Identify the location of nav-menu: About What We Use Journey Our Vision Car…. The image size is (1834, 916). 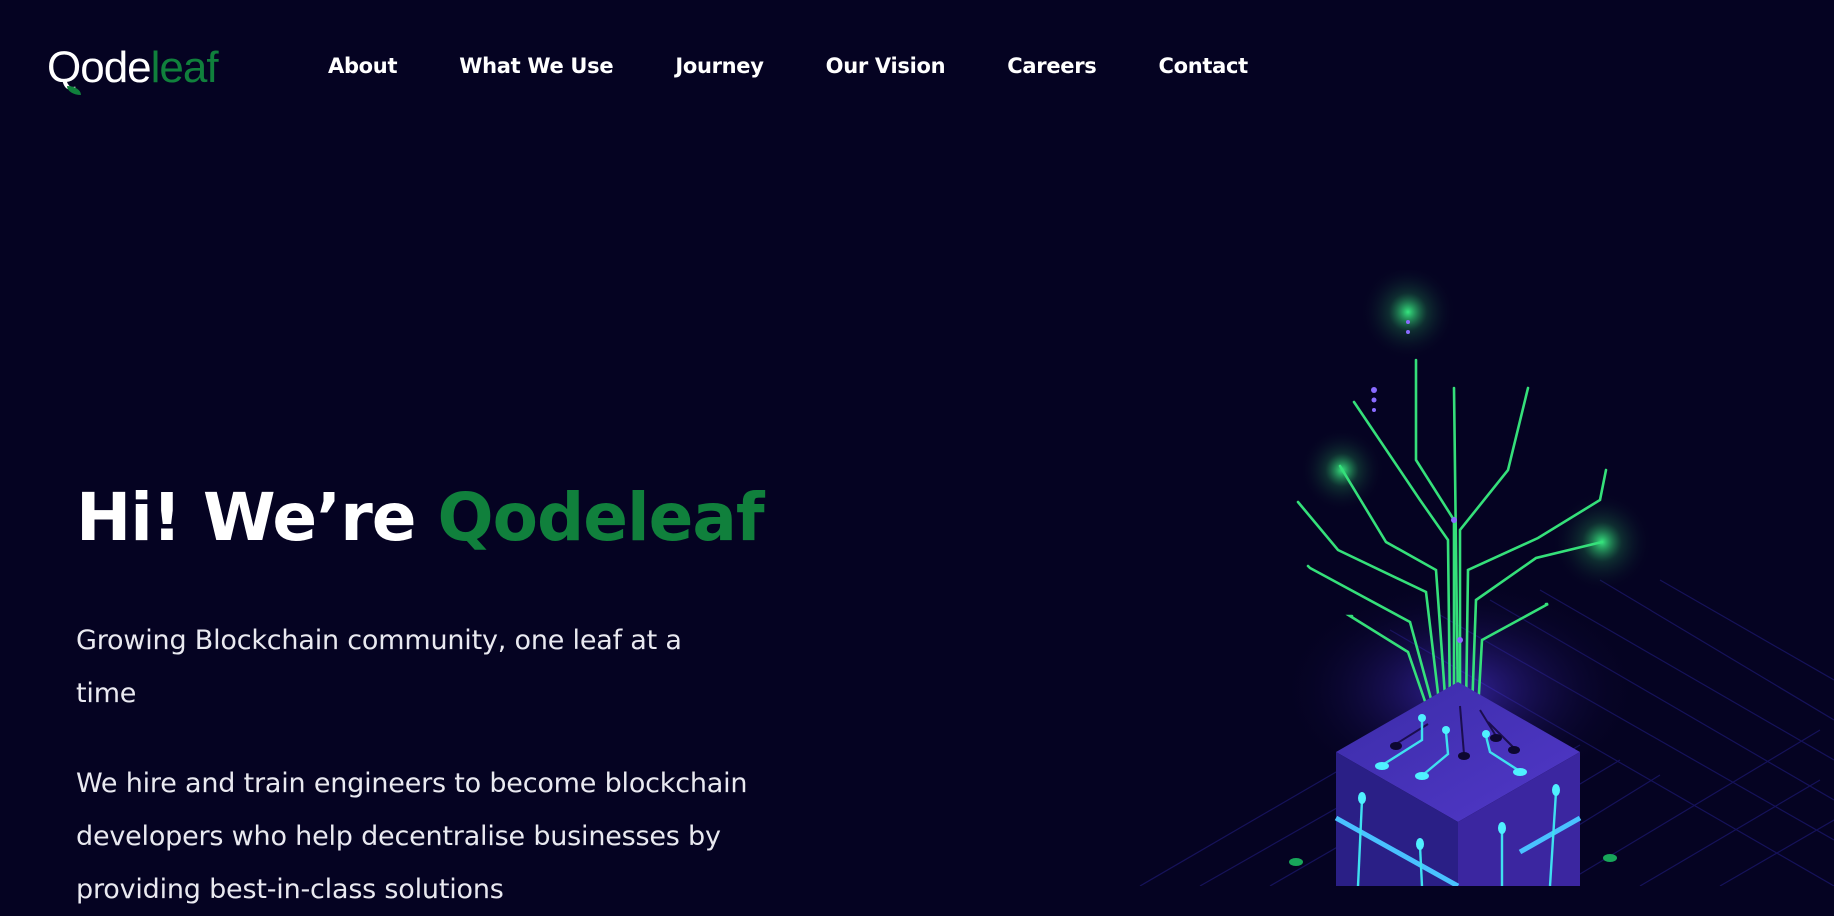
(819, 66).